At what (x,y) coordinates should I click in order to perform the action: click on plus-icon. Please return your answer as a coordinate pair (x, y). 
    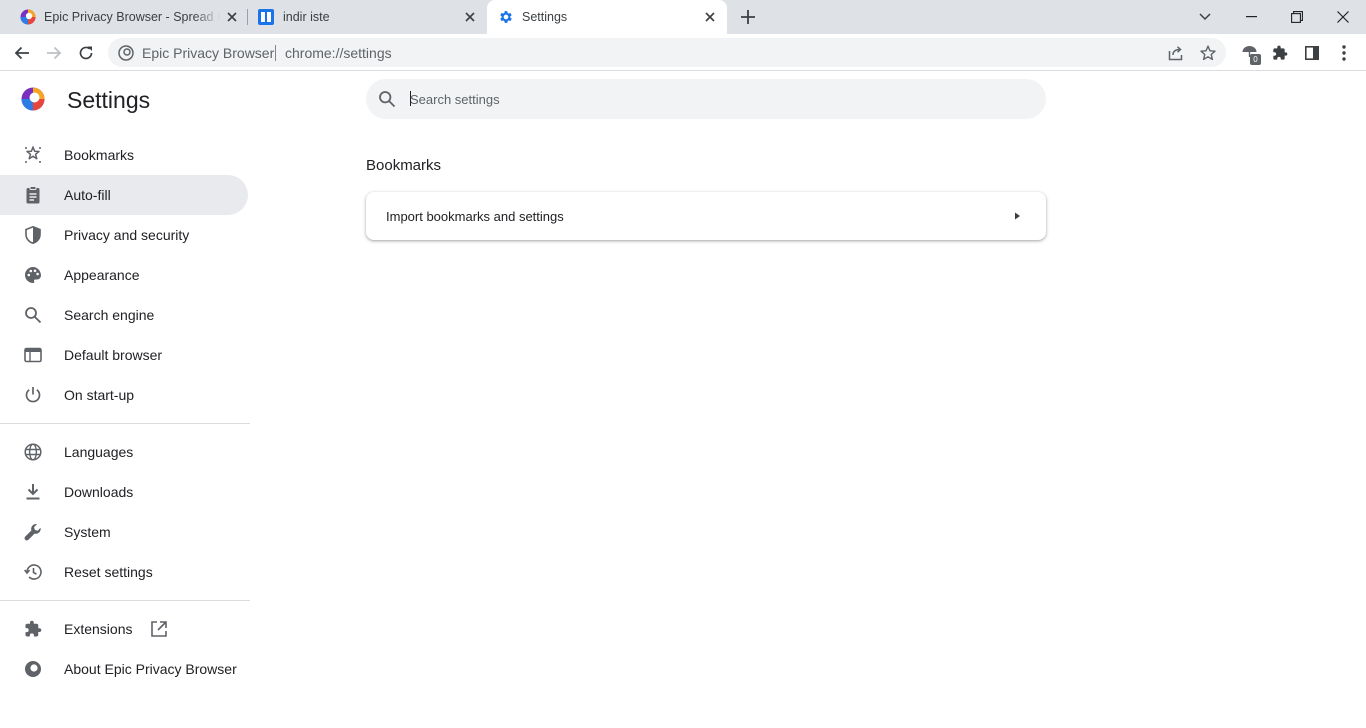
    Looking at the image, I should click on (748, 17).